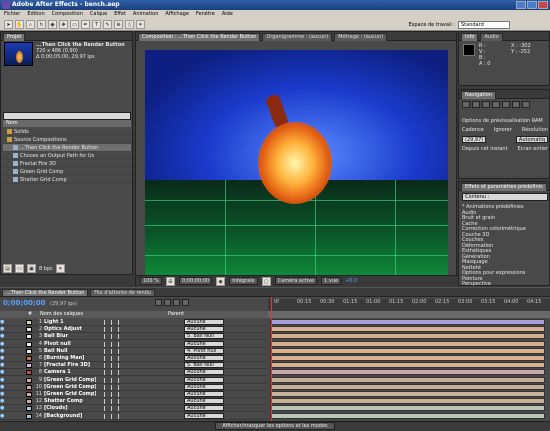 This screenshot has width=550, height=431. What do you see at coordinates (204, 350) in the screenshot?
I see `parent-dropdown: 4. Pivot null` at bounding box center [204, 350].